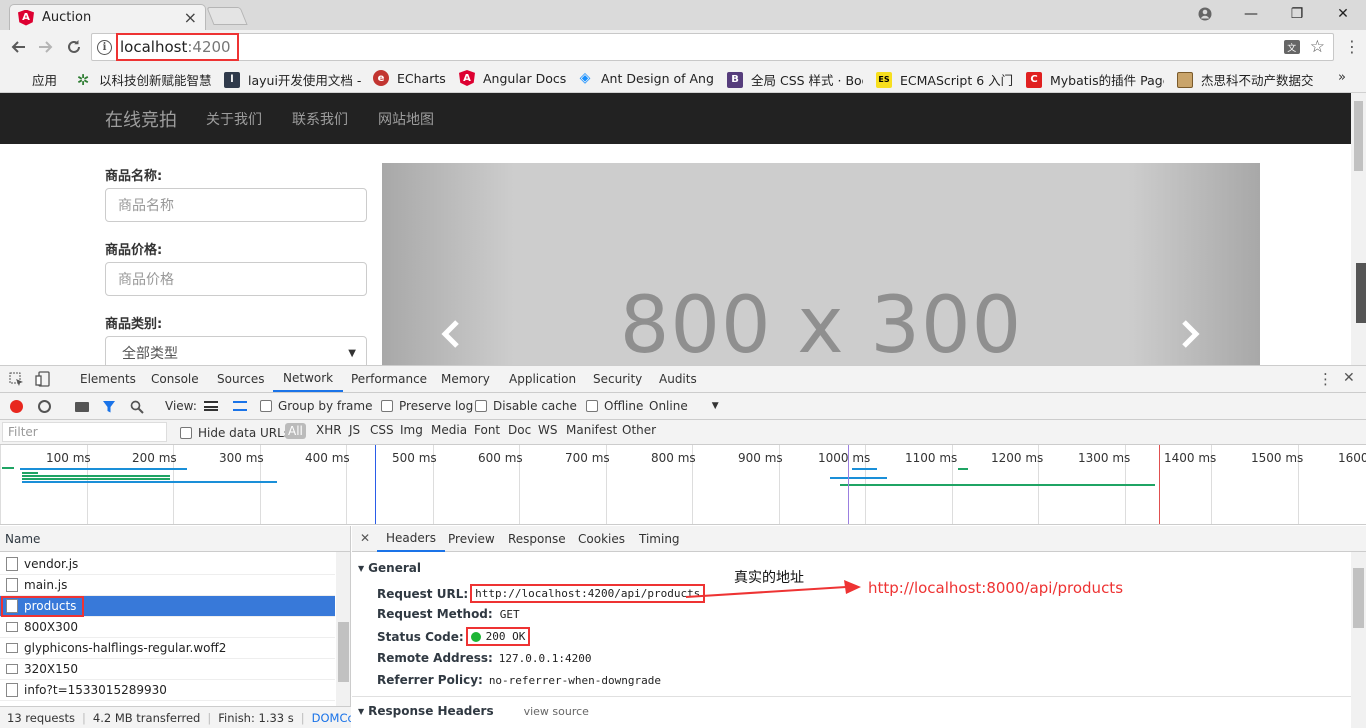 The height and width of the screenshot is (728, 1366). What do you see at coordinates (167, 564) in the screenshot?
I see `request-row-vendor: vendor.js` at bounding box center [167, 564].